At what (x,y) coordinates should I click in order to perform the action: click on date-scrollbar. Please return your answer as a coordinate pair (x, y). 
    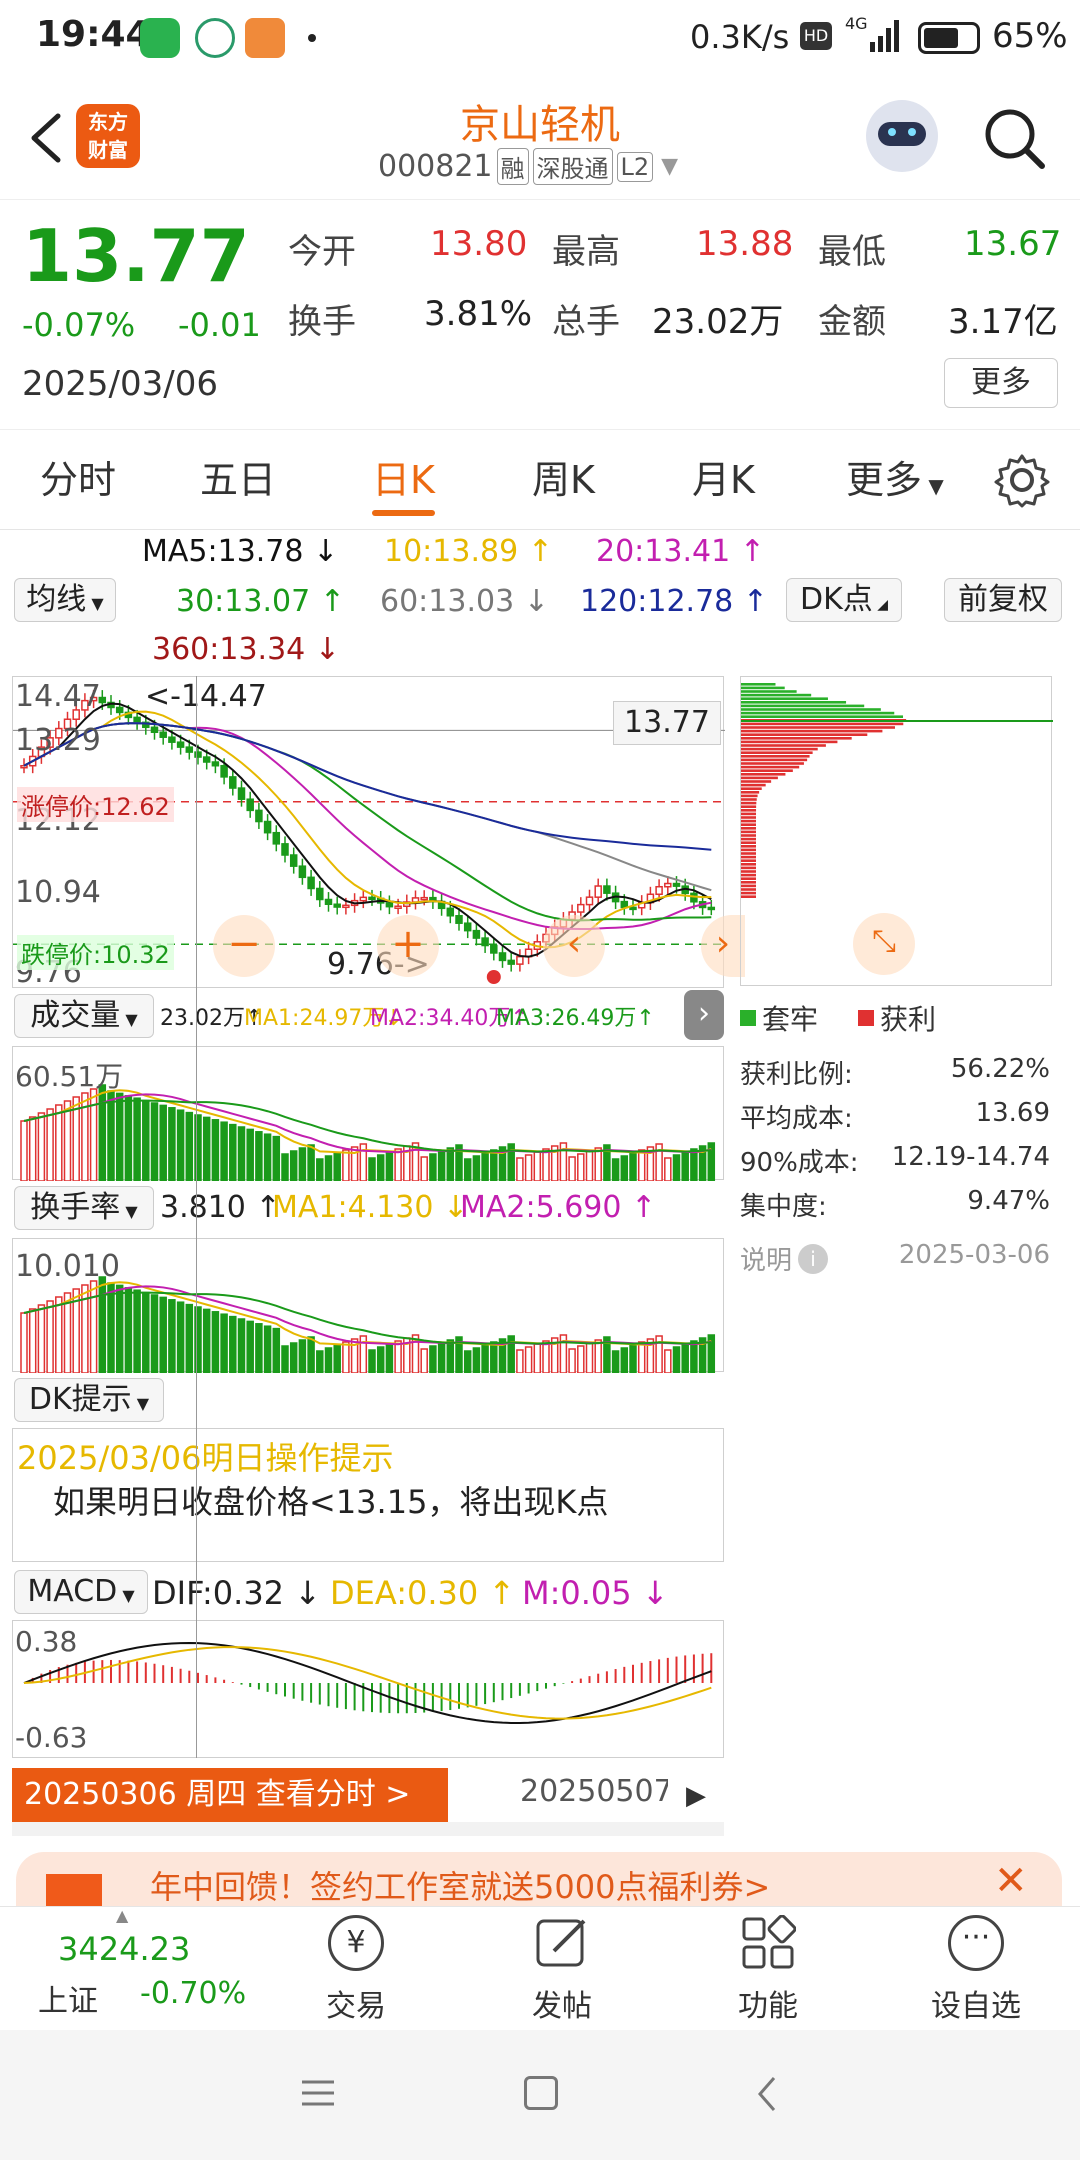
    Looking at the image, I should click on (368, 1829).